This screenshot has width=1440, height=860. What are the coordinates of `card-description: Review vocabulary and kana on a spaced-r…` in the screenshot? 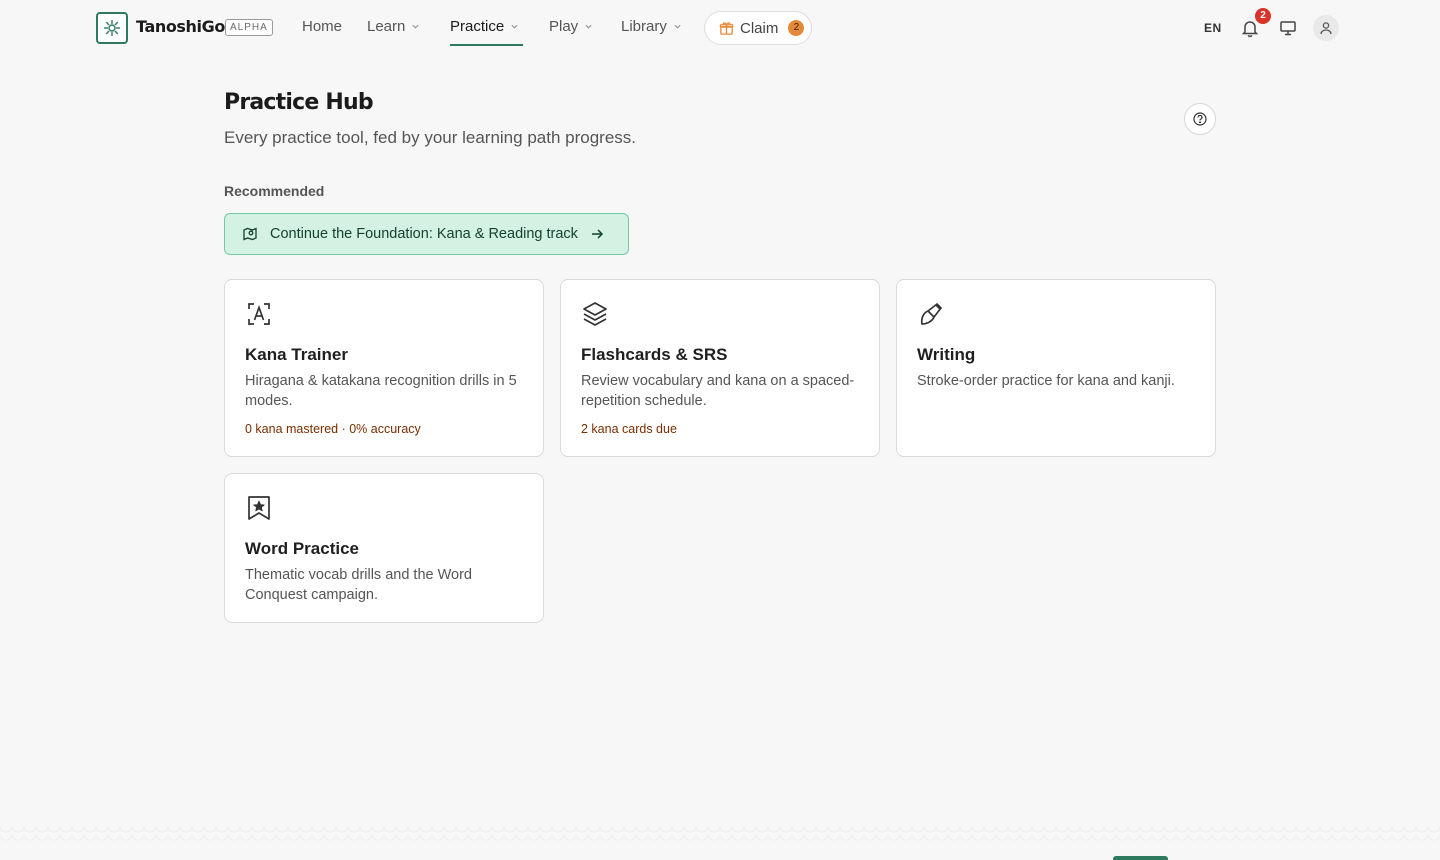 It's located at (718, 391).